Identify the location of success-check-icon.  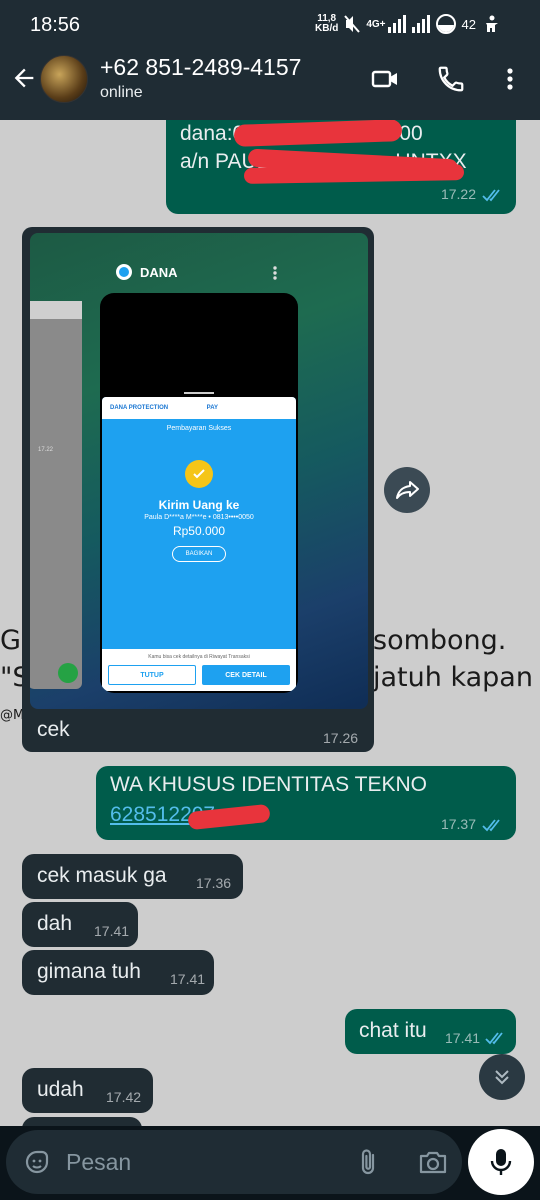
(199, 474).